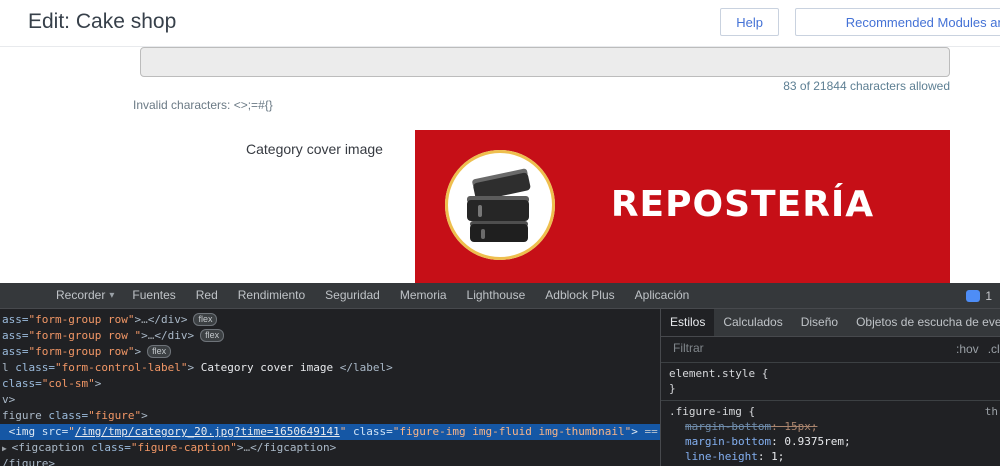  I want to click on styles-filter-input, so click(773, 348).